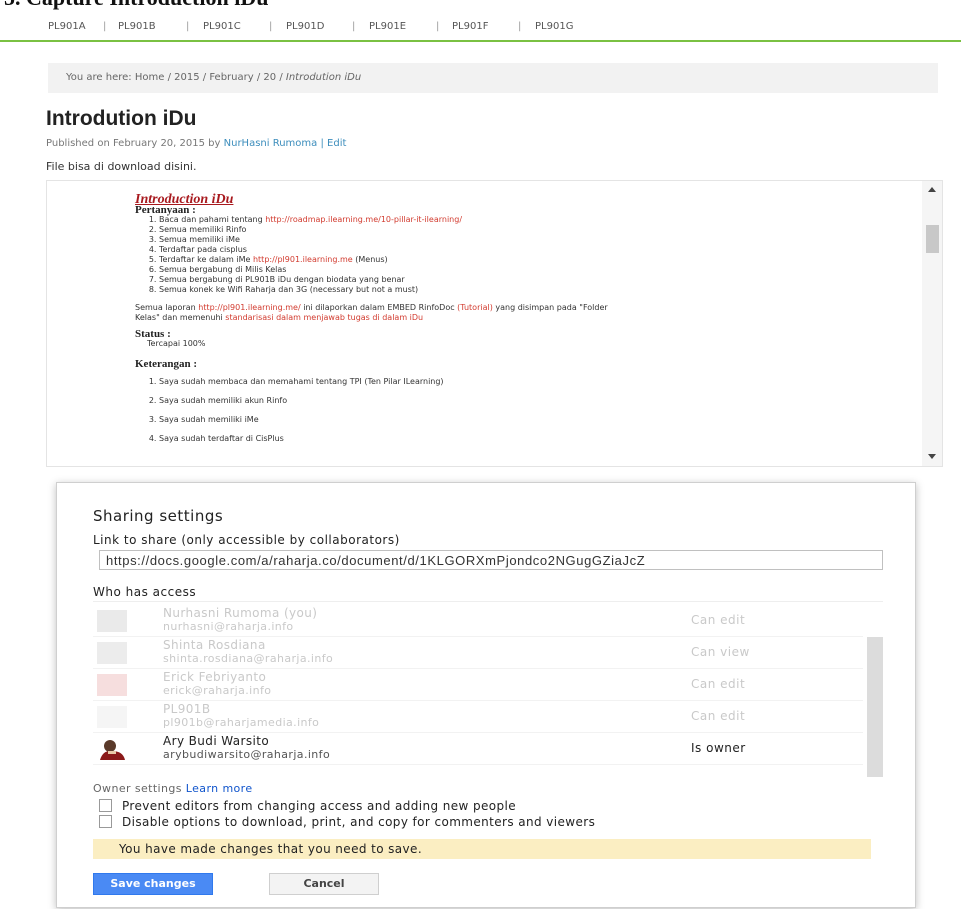 The image size is (961, 909). I want to click on breadcrumb-year: 2015, so click(186, 77).